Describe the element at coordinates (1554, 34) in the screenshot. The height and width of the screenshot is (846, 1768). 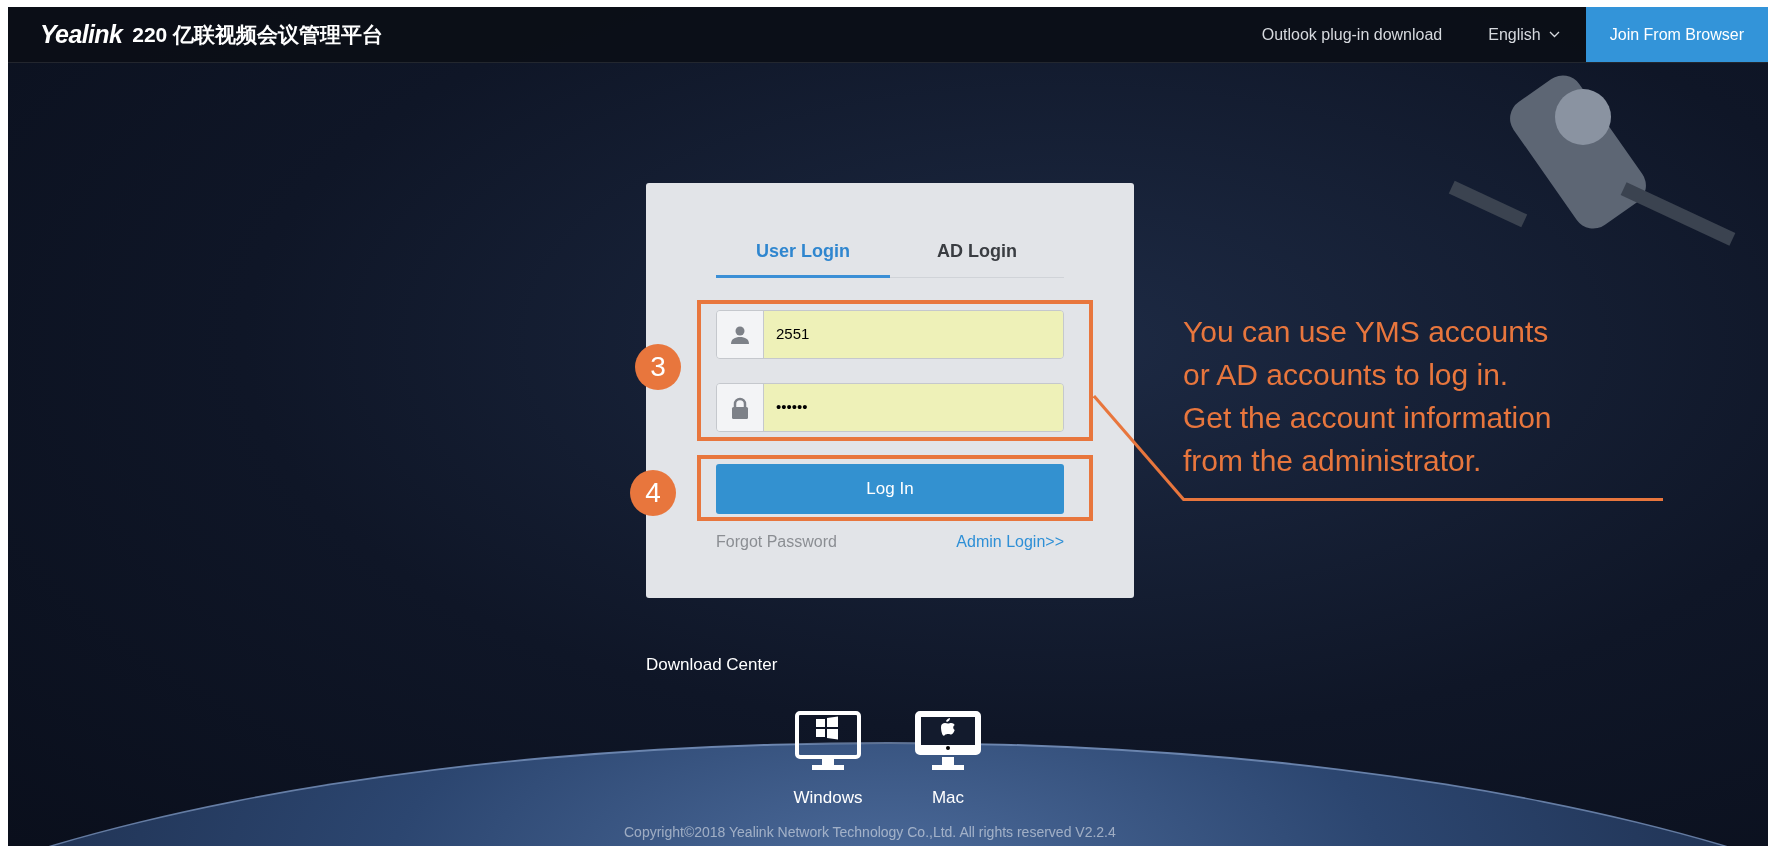
I see `caret-icon` at that location.